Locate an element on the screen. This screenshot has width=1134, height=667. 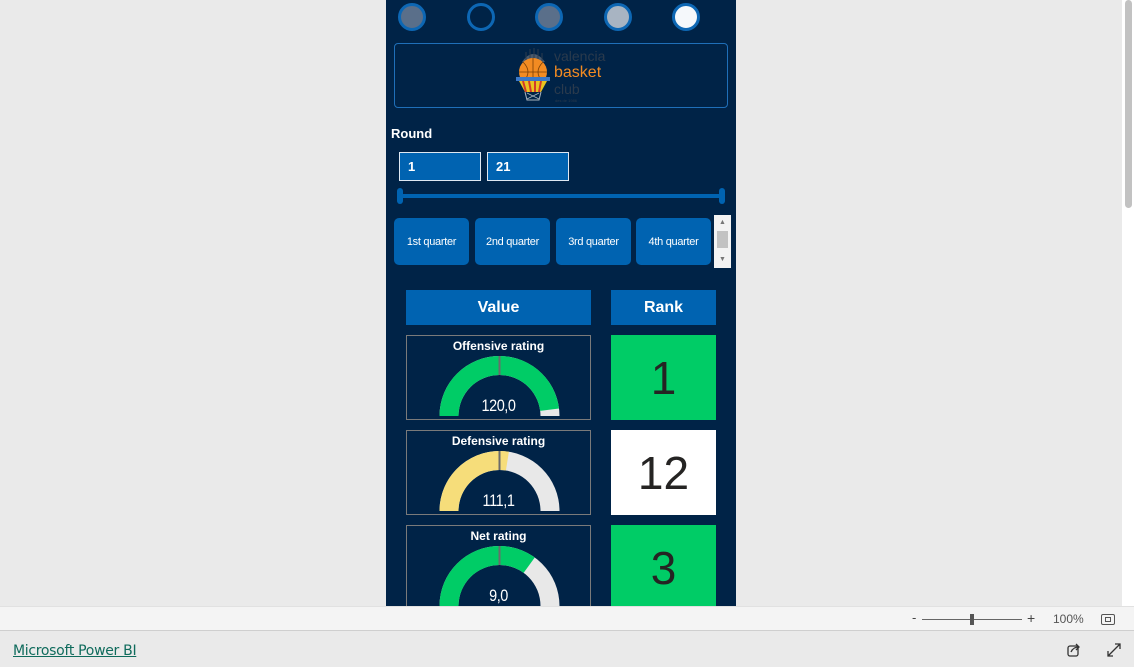
fit-to-page-icon is located at coordinates (1108, 619).